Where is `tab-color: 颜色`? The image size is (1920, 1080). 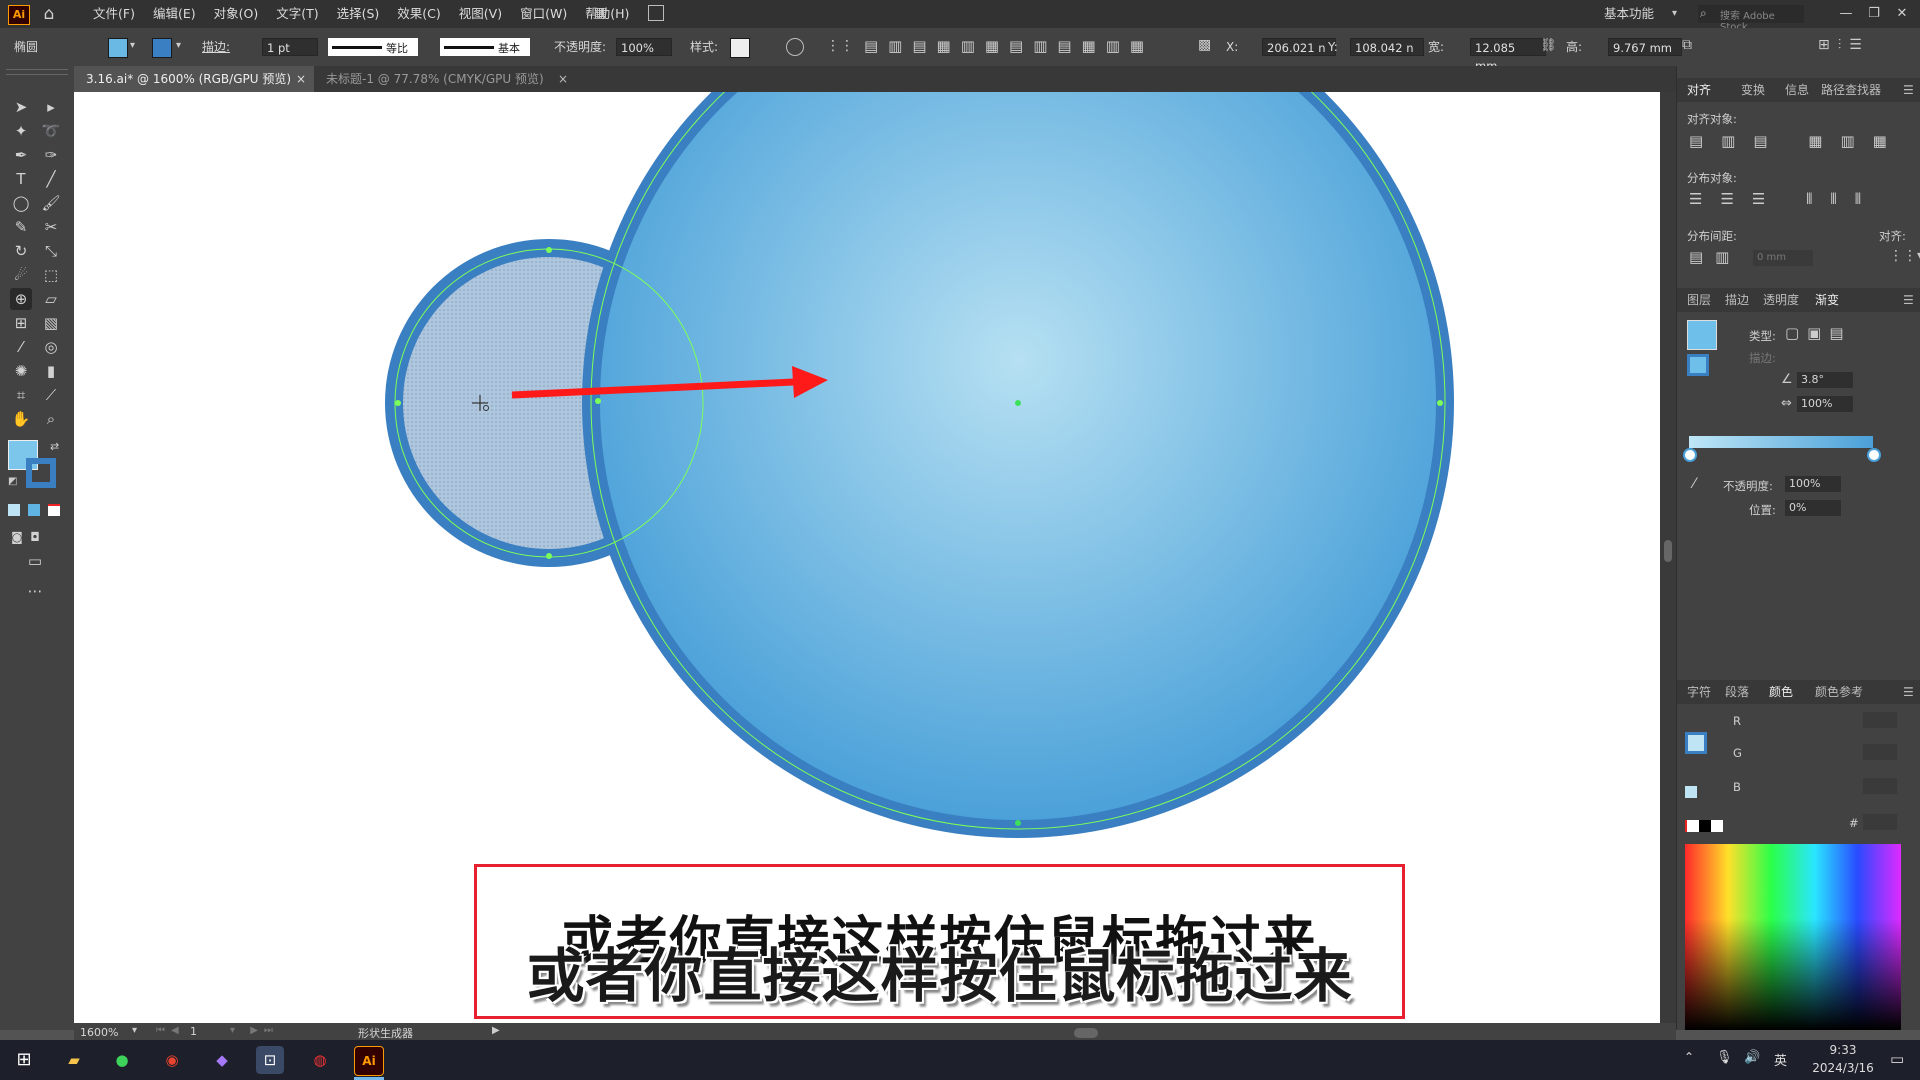 tab-color: 颜色 is located at coordinates (1781, 692).